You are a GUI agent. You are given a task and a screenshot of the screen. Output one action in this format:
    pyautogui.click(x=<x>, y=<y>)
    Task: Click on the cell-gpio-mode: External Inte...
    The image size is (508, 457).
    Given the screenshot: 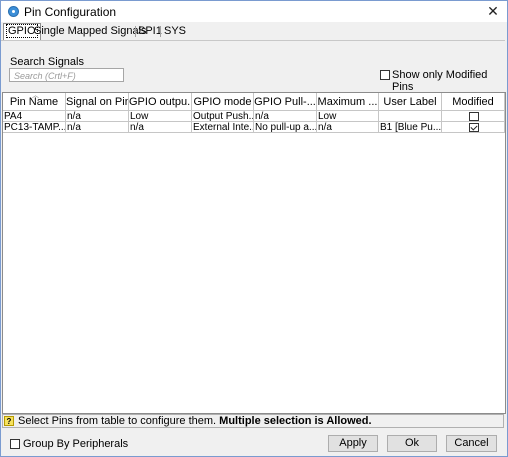 What is the action you would take?
    pyautogui.click(x=223, y=127)
    